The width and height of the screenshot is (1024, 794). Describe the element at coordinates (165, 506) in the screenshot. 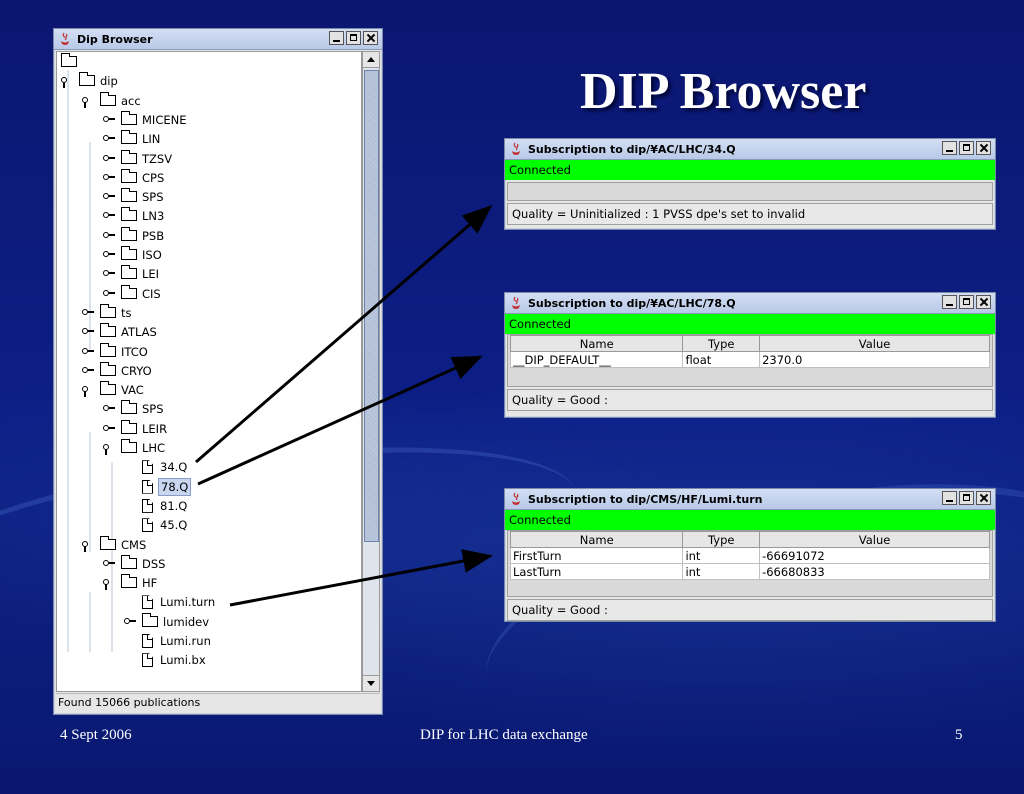

I see `tree-file-node: 81.Q` at that location.